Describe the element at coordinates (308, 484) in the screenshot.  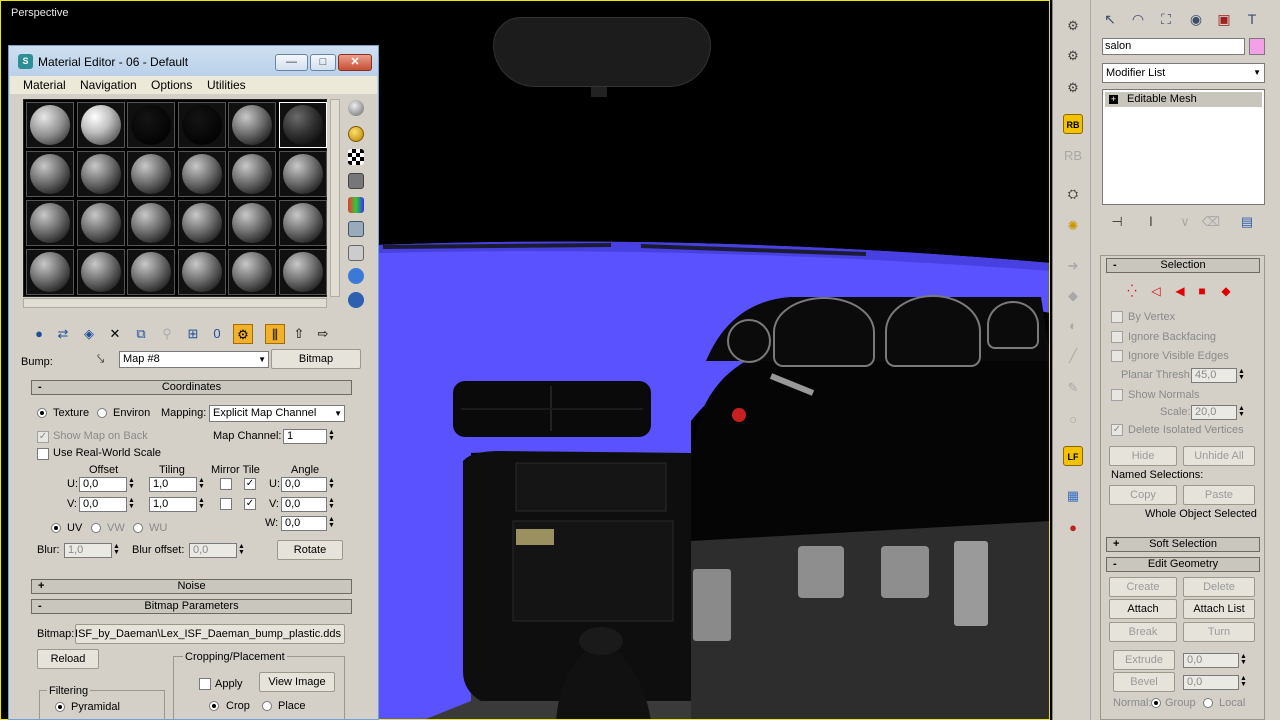
I see `u-angle-spinner: 0,0 ▲ ▼` at that location.